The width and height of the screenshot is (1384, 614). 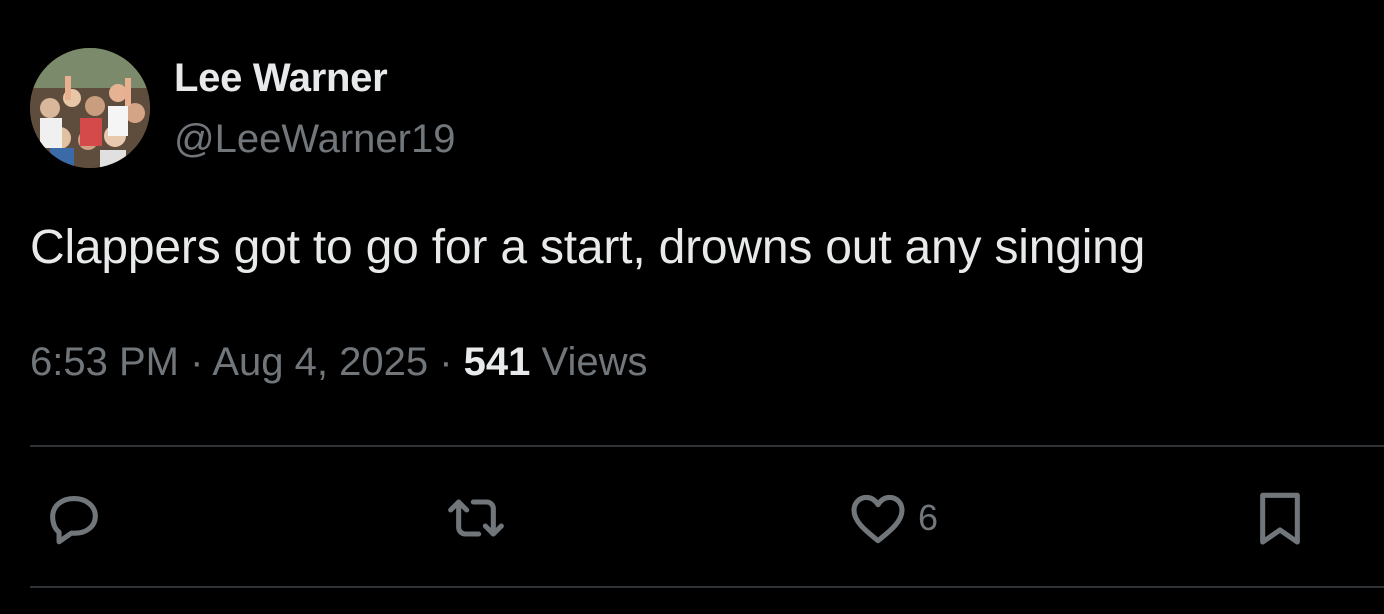 What do you see at coordinates (314, 139) in the screenshot?
I see `user-handle: @LeeWarner19` at bounding box center [314, 139].